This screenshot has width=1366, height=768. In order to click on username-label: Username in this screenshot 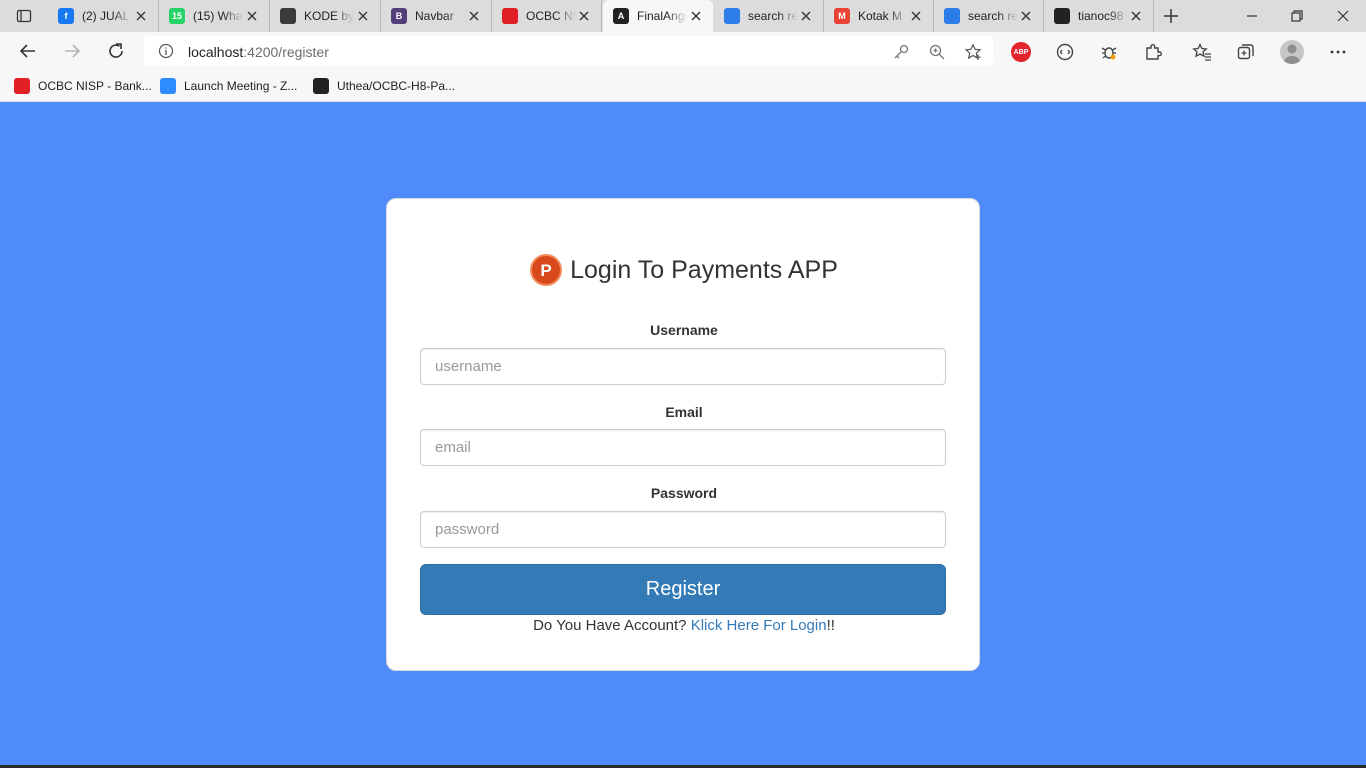, I will do `click(684, 330)`.